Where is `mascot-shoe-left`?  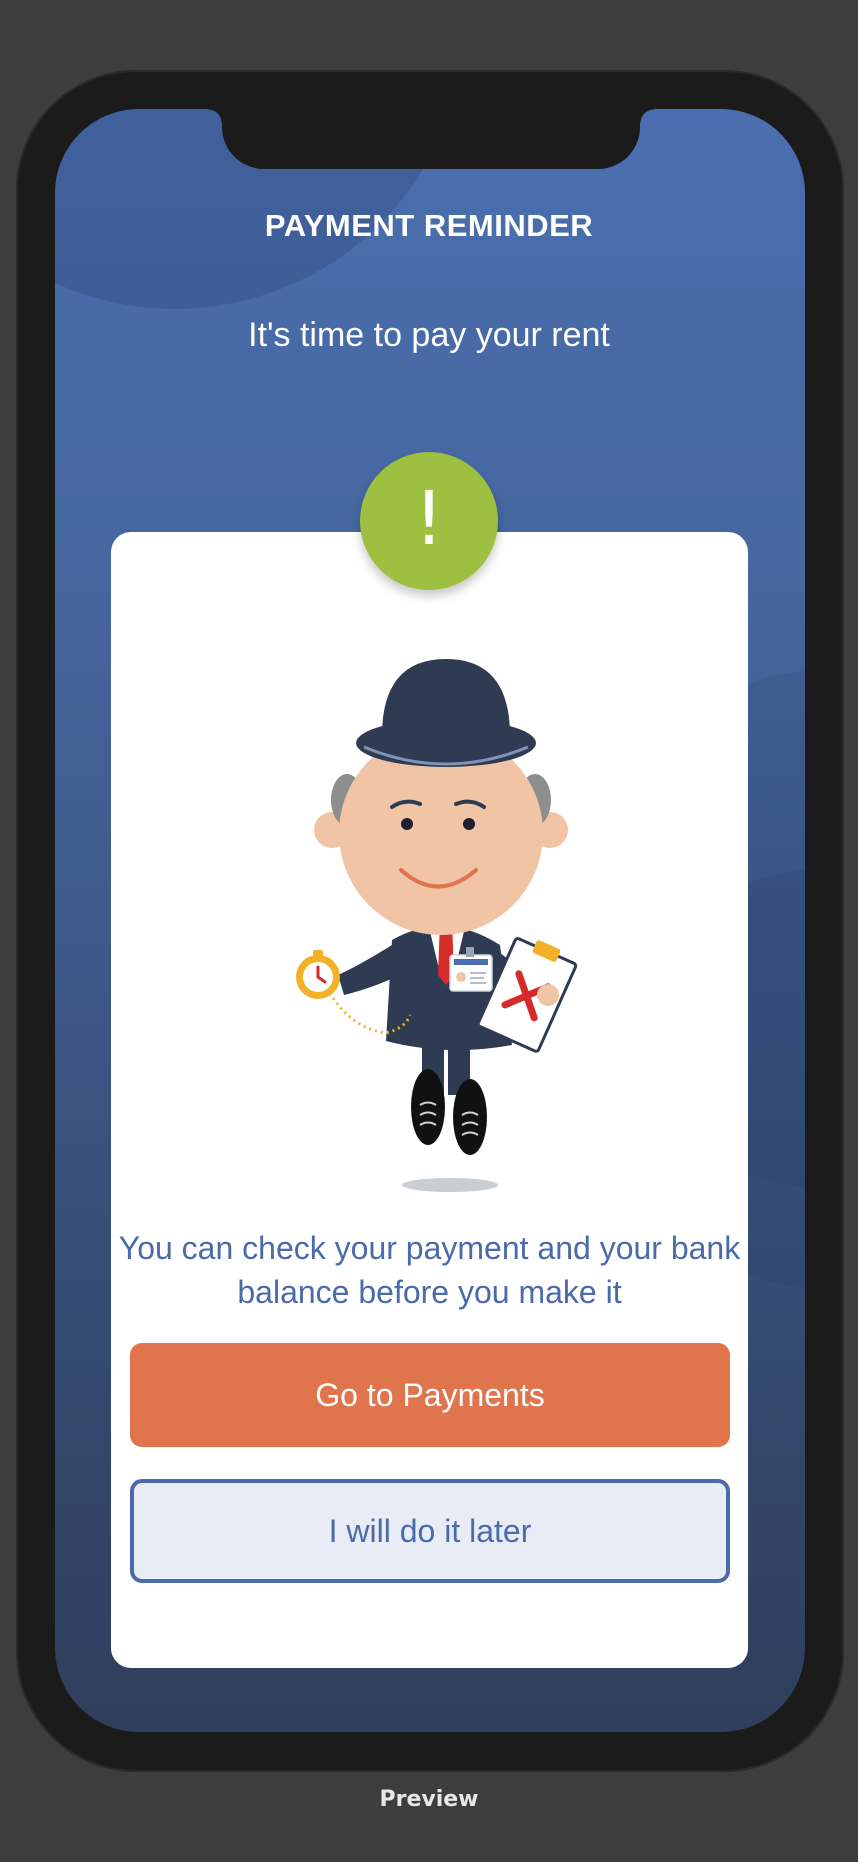
mascot-shoe-left is located at coordinates (428, 1107).